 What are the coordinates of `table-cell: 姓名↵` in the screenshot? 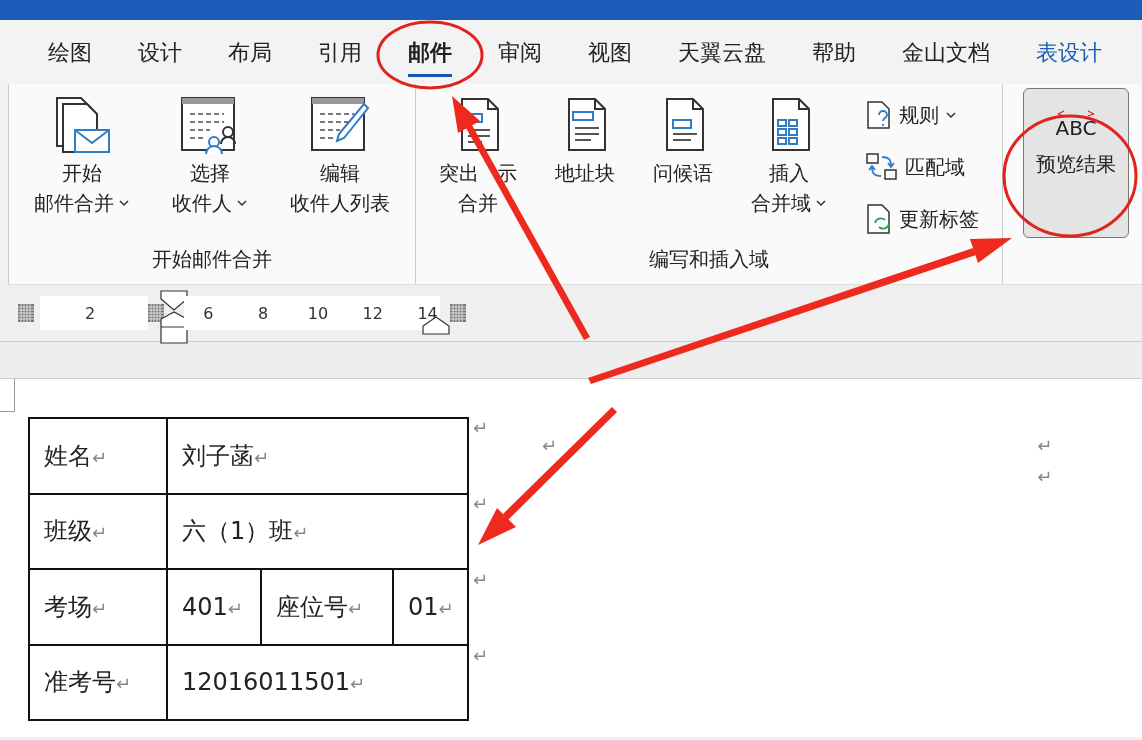 It's located at (98, 456).